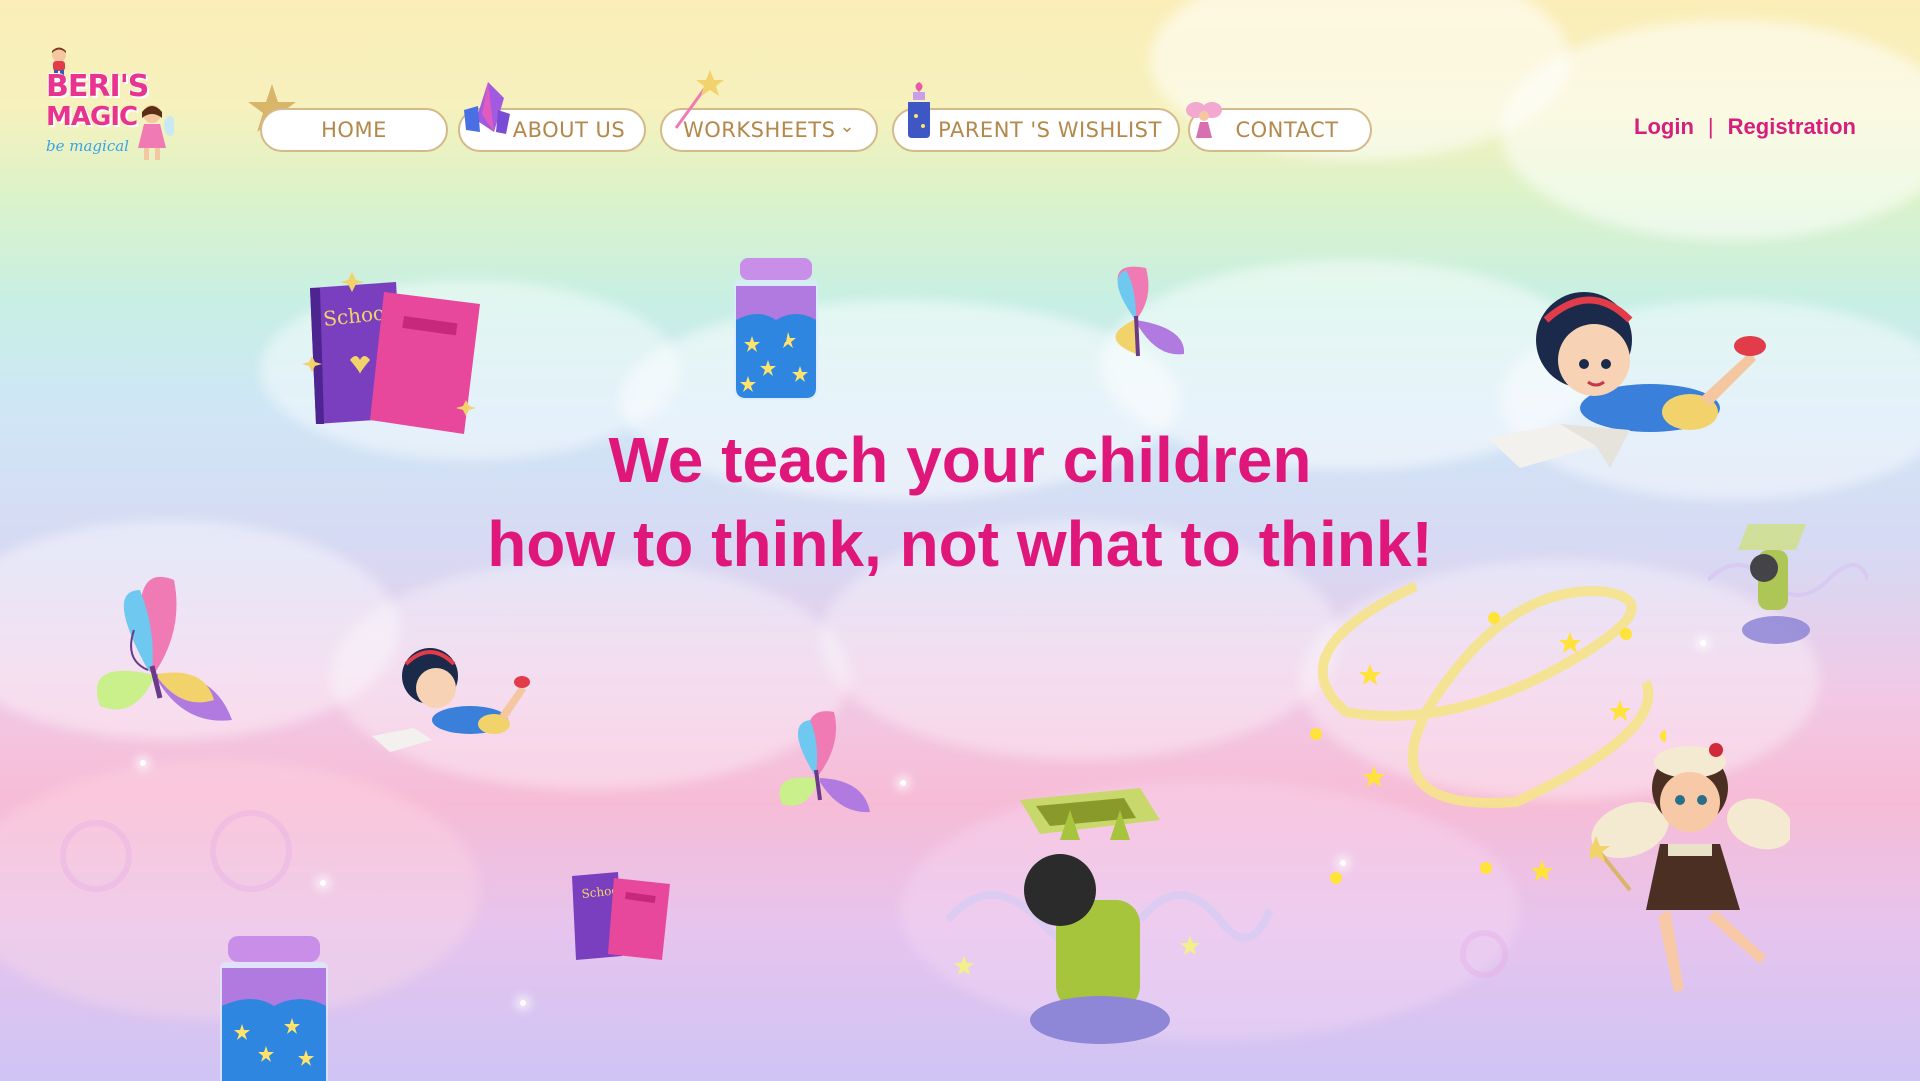  I want to click on girl-reading-small-illustration, so click(451, 700).